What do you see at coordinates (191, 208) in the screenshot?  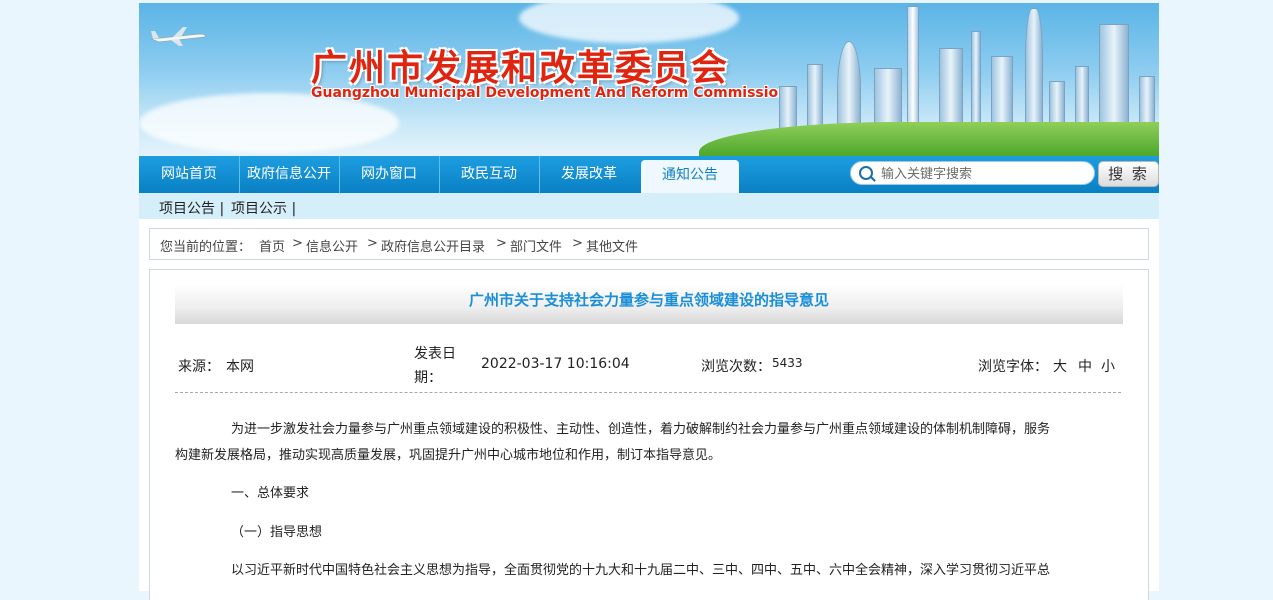 I see `subnav-project-announcement: 项目公告 |` at bounding box center [191, 208].